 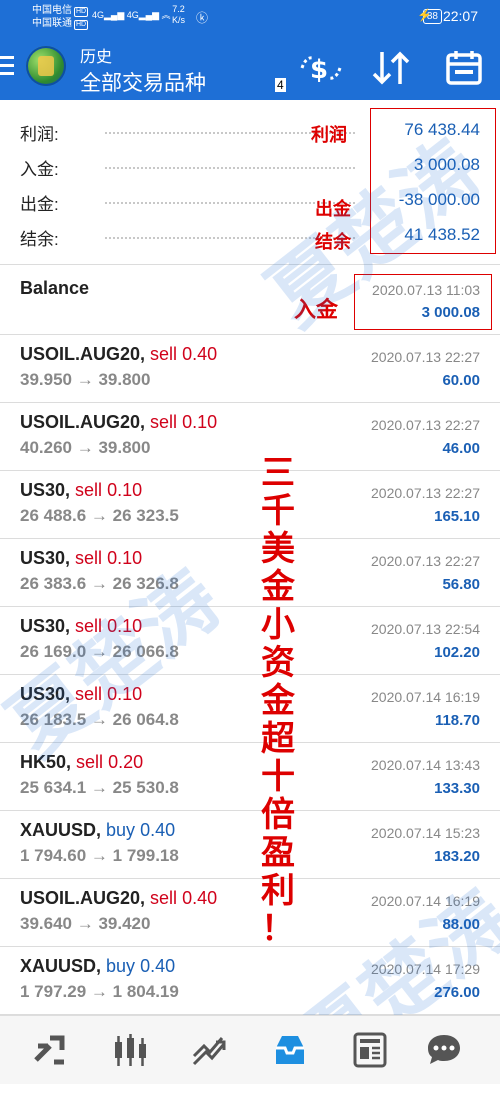 I want to click on trade-prices: 26 488.6 → 26 323.5, so click(x=99, y=516).